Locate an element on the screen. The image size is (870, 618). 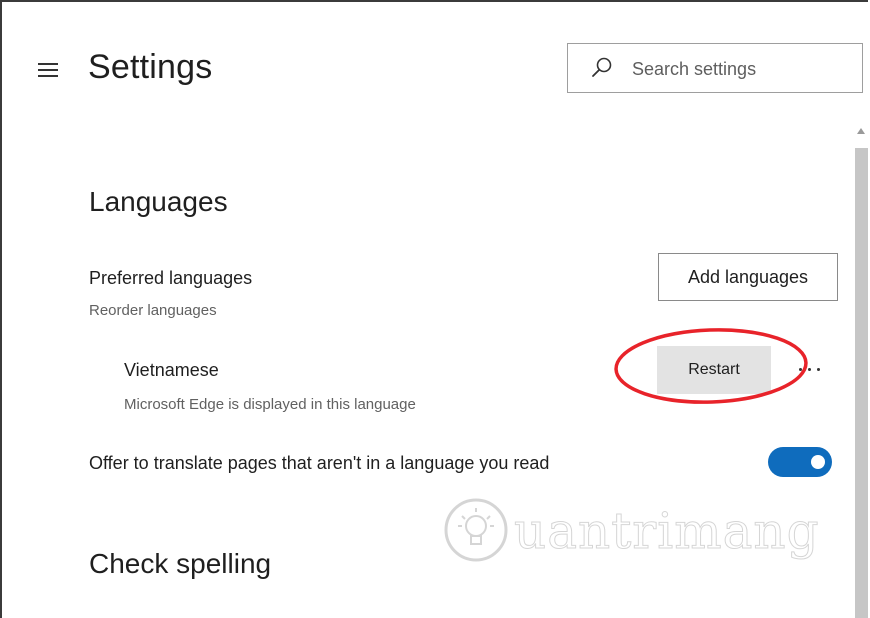
annotation-circle is located at coordinates (711, 366).